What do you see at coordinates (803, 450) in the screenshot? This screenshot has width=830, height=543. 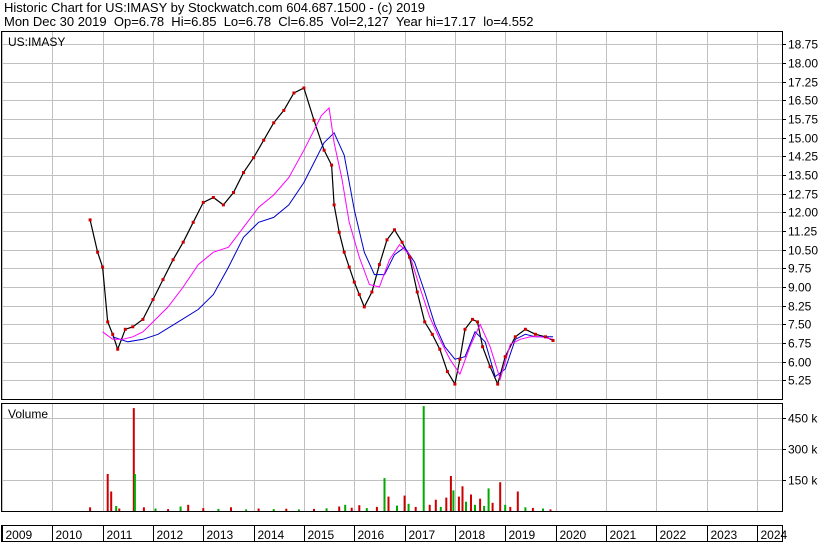 I see `volume-tick-label: 300 k` at bounding box center [803, 450].